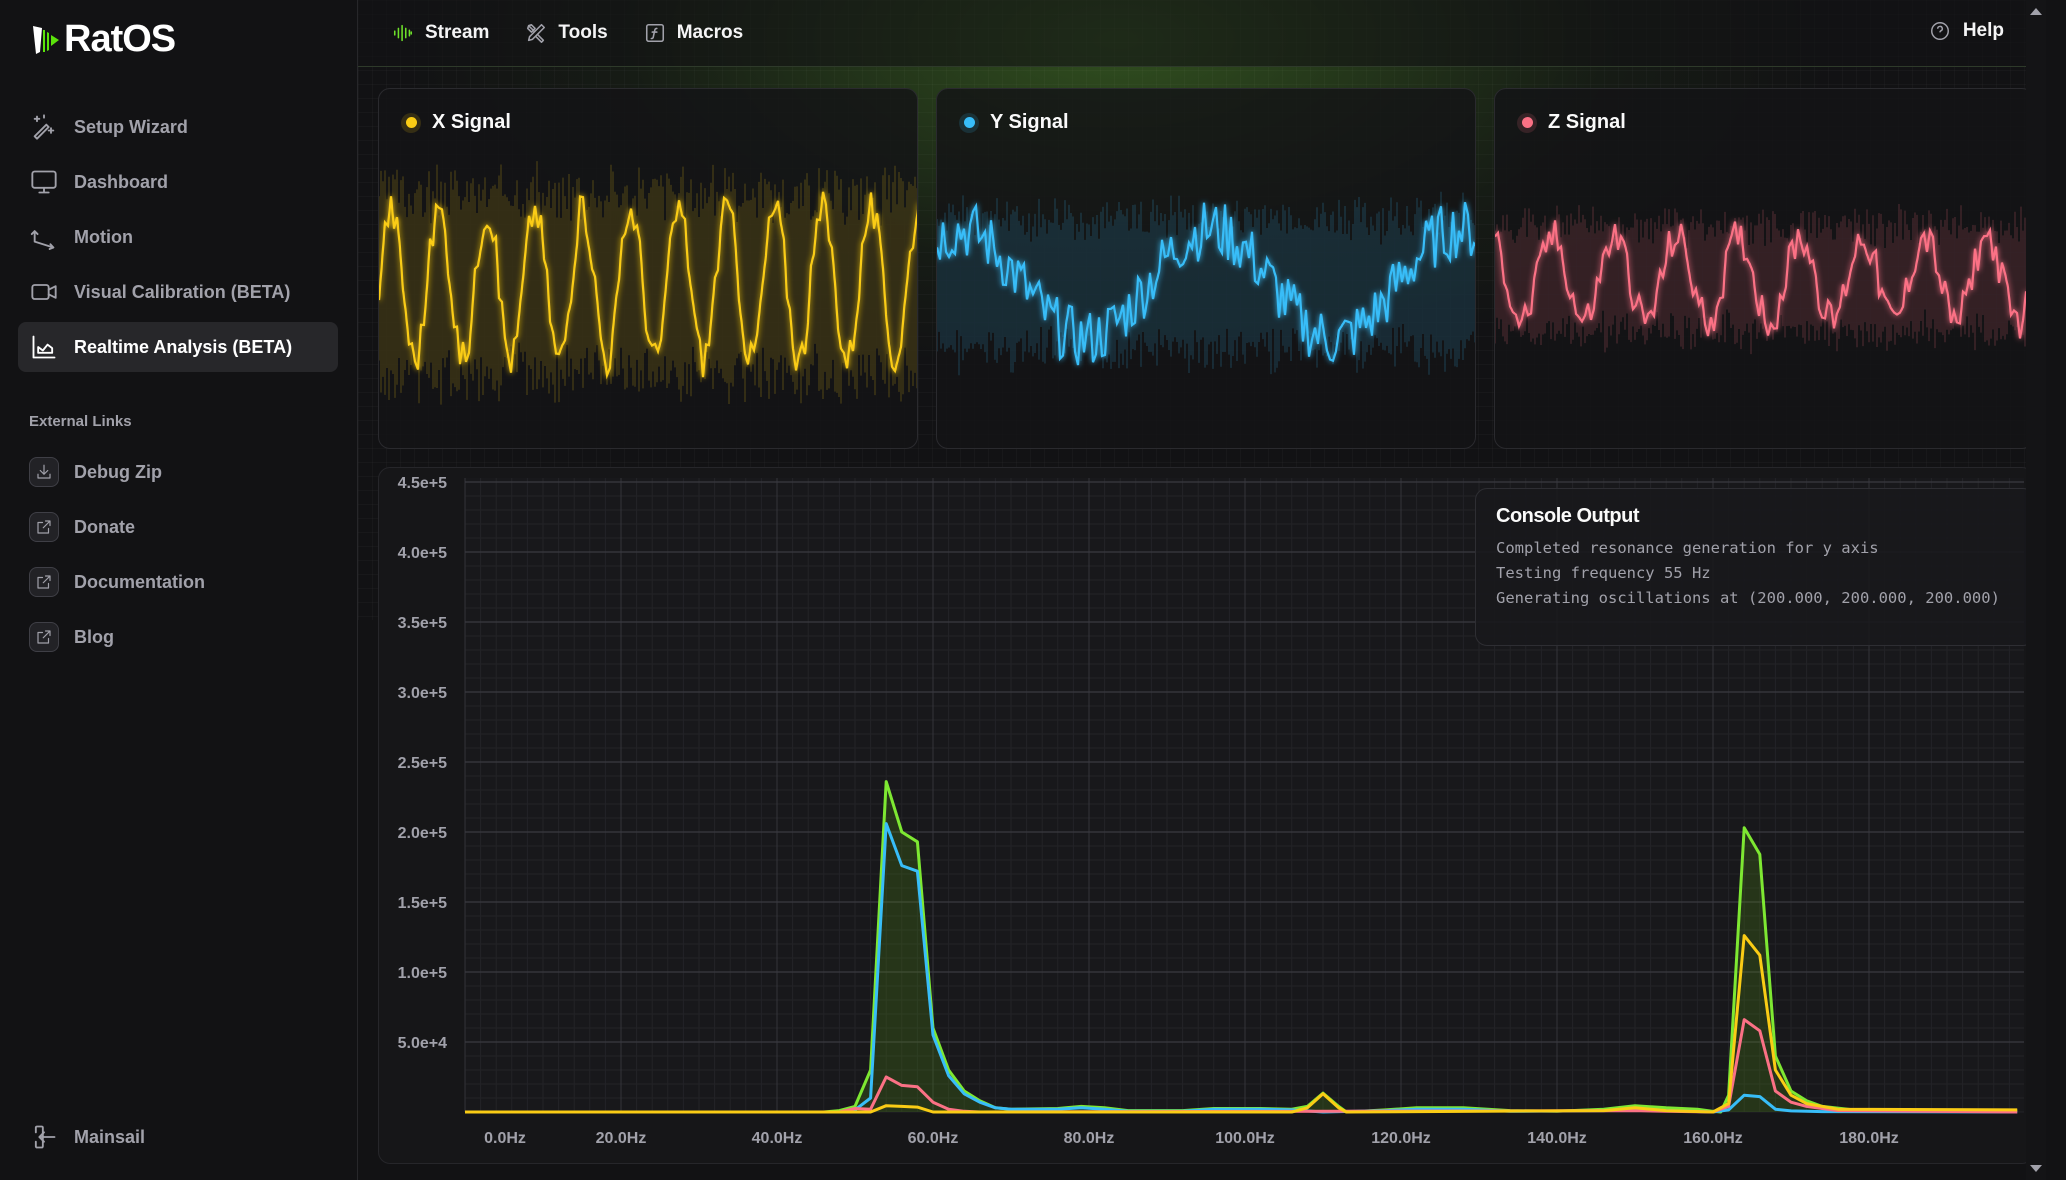  What do you see at coordinates (44, 182) in the screenshot?
I see `monitor-icon` at bounding box center [44, 182].